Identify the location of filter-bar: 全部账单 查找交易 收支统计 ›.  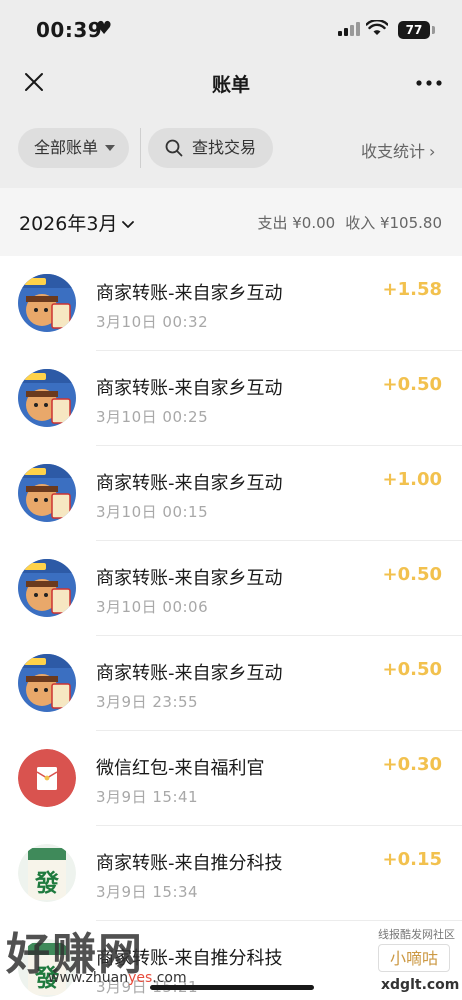
(231, 148).